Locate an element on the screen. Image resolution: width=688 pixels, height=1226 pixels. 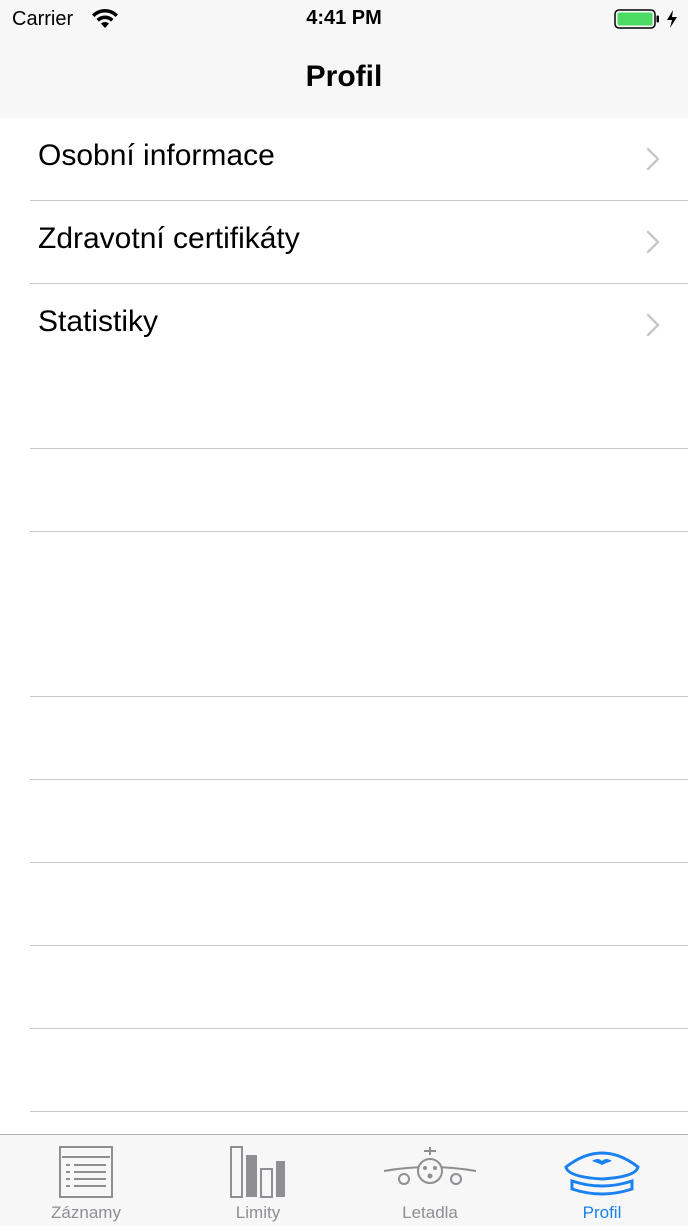
menu-item-label: Zdravotní certifikáty is located at coordinates (169, 238).